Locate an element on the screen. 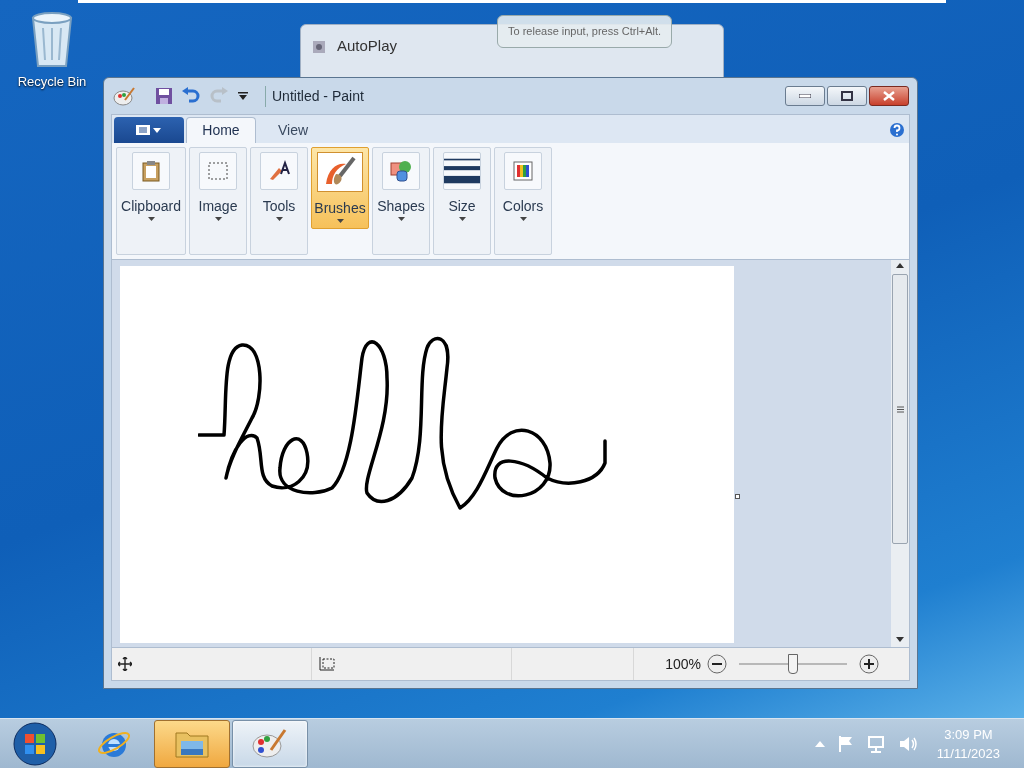 The image size is (1024, 768). paint-app-icon is located at coordinates (124, 96).